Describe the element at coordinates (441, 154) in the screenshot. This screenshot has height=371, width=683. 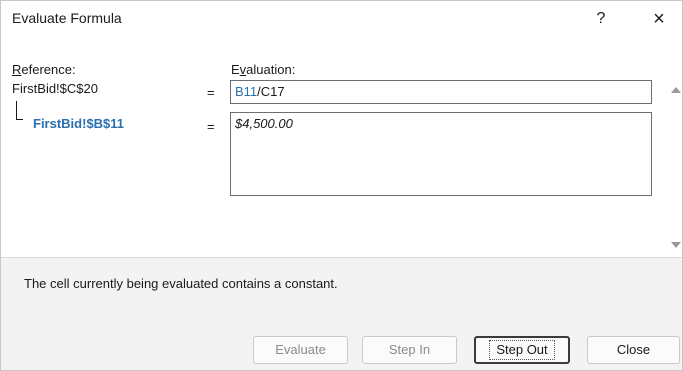
I see `value-box: $4,500.00` at that location.